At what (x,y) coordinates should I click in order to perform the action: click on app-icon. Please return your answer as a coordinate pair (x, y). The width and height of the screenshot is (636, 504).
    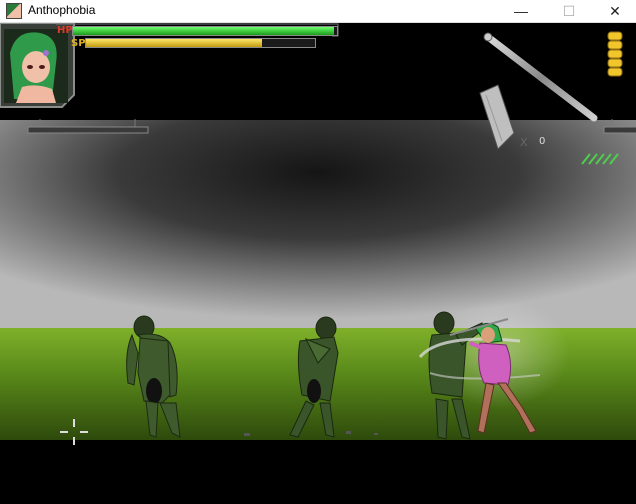
    Looking at the image, I should click on (14, 11).